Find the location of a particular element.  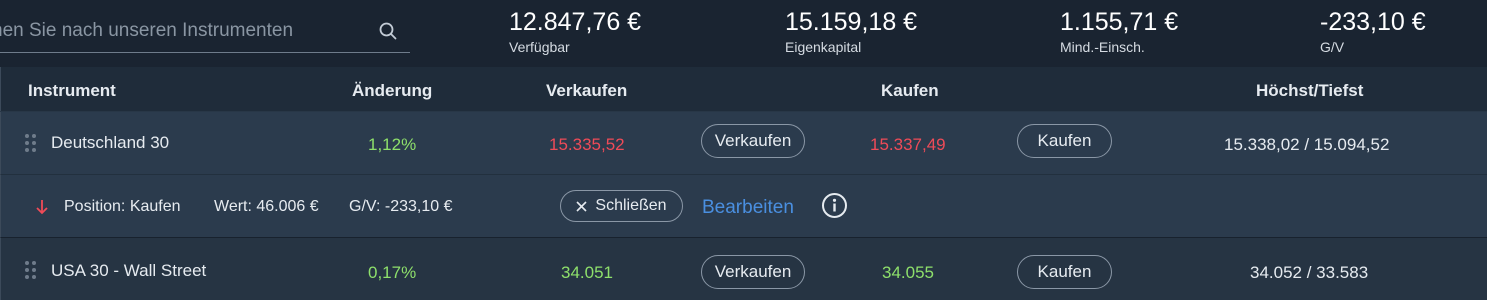

sell-price: 15.335,52 is located at coordinates (587, 144).